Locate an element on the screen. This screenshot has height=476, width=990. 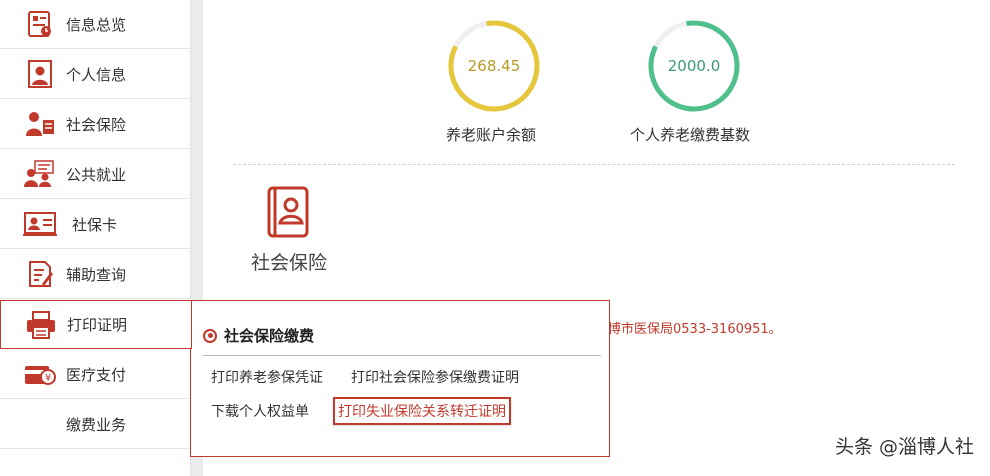
sidebar-item-label: 信息总览 is located at coordinates (96, 24).